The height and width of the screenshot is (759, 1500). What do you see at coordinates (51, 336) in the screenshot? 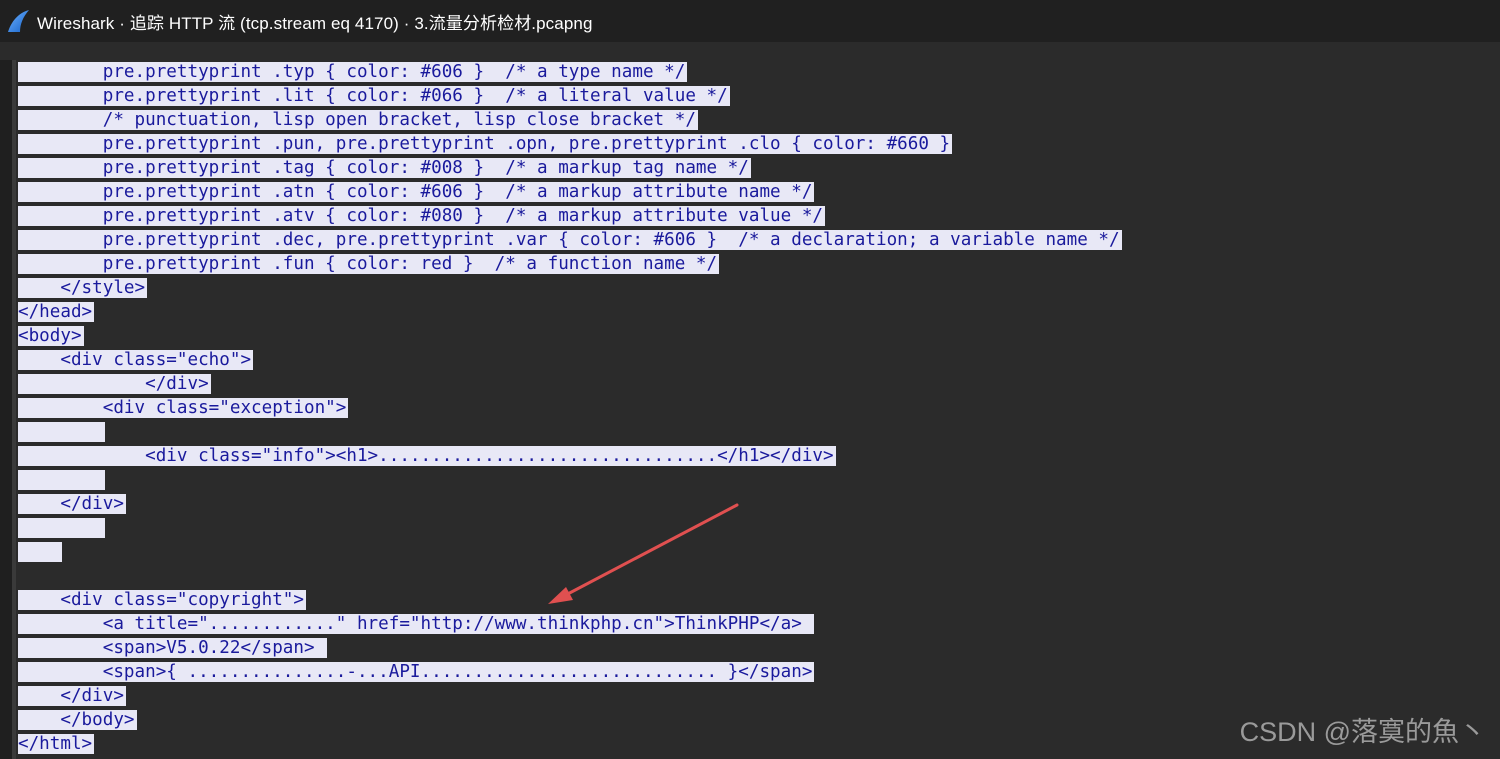
I see `stream-line: <body>` at bounding box center [51, 336].